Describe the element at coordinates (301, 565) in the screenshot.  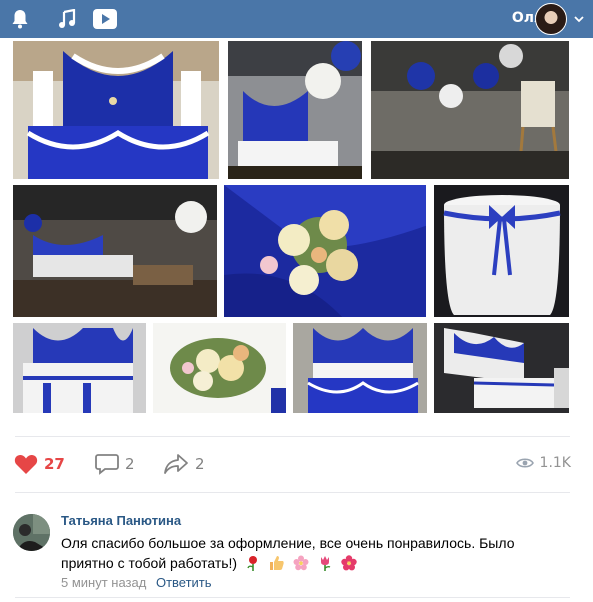
I see `cherry-blossom-icon` at that location.